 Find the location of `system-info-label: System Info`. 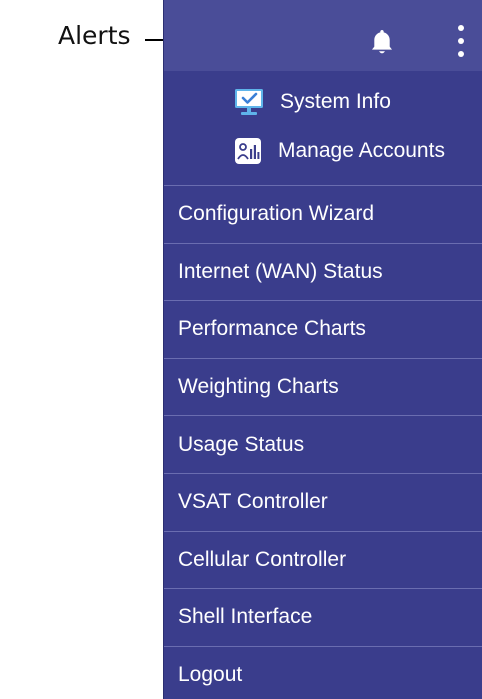

system-info-label: System Info is located at coordinates (335, 101).